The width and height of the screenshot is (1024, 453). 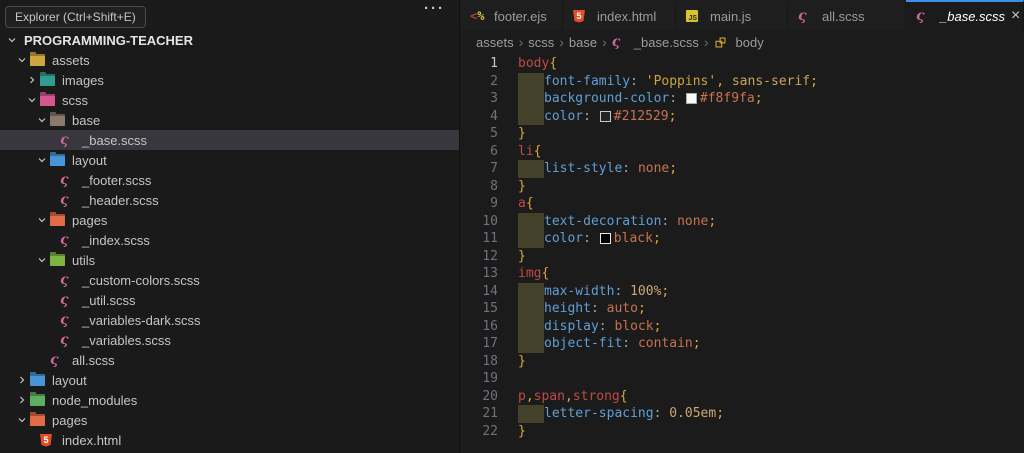 What do you see at coordinates (229, 400) in the screenshot?
I see `tree-folder-node-modules: node_modules` at bounding box center [229, 400].